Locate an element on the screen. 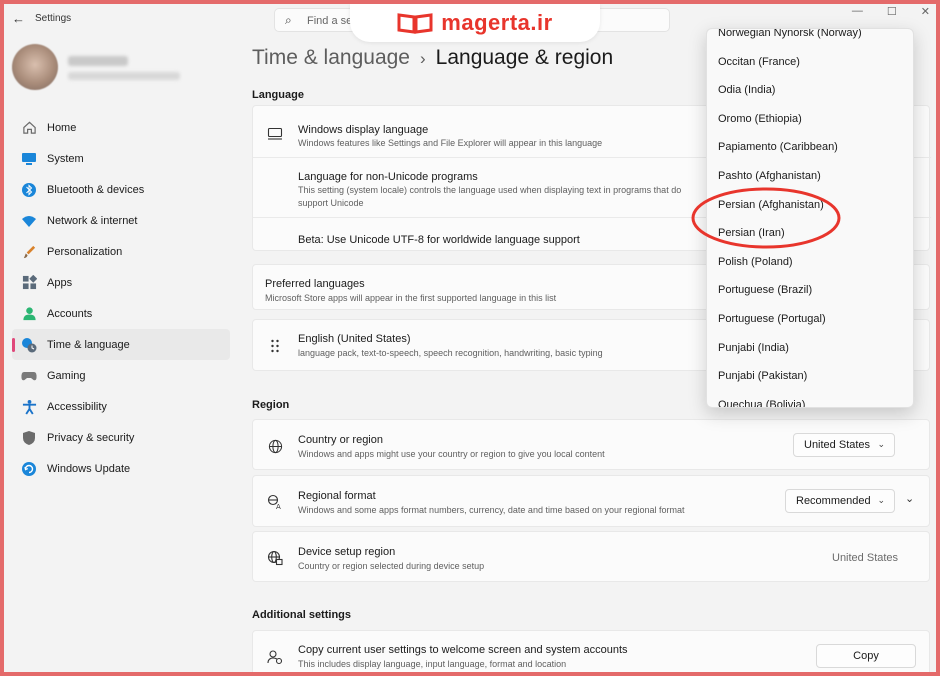 Image resolution: width=940 pixels, height=676 pixels. language-option: Punjabi (Pakistan) is located at coordinates (810, 376).